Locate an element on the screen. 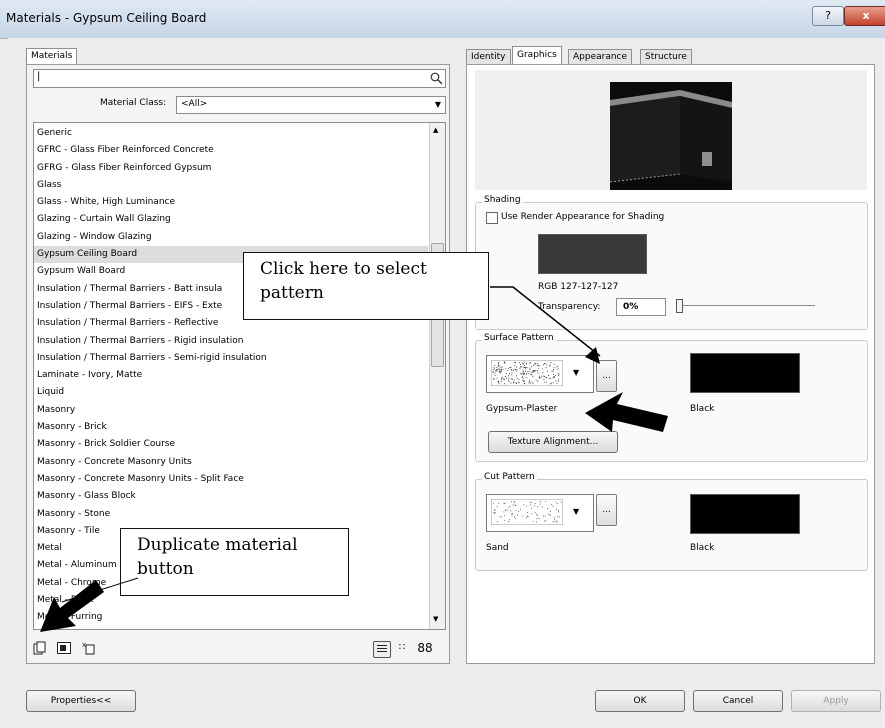  cut-pattern-color-name: Black is located at coordinates (702, 548).